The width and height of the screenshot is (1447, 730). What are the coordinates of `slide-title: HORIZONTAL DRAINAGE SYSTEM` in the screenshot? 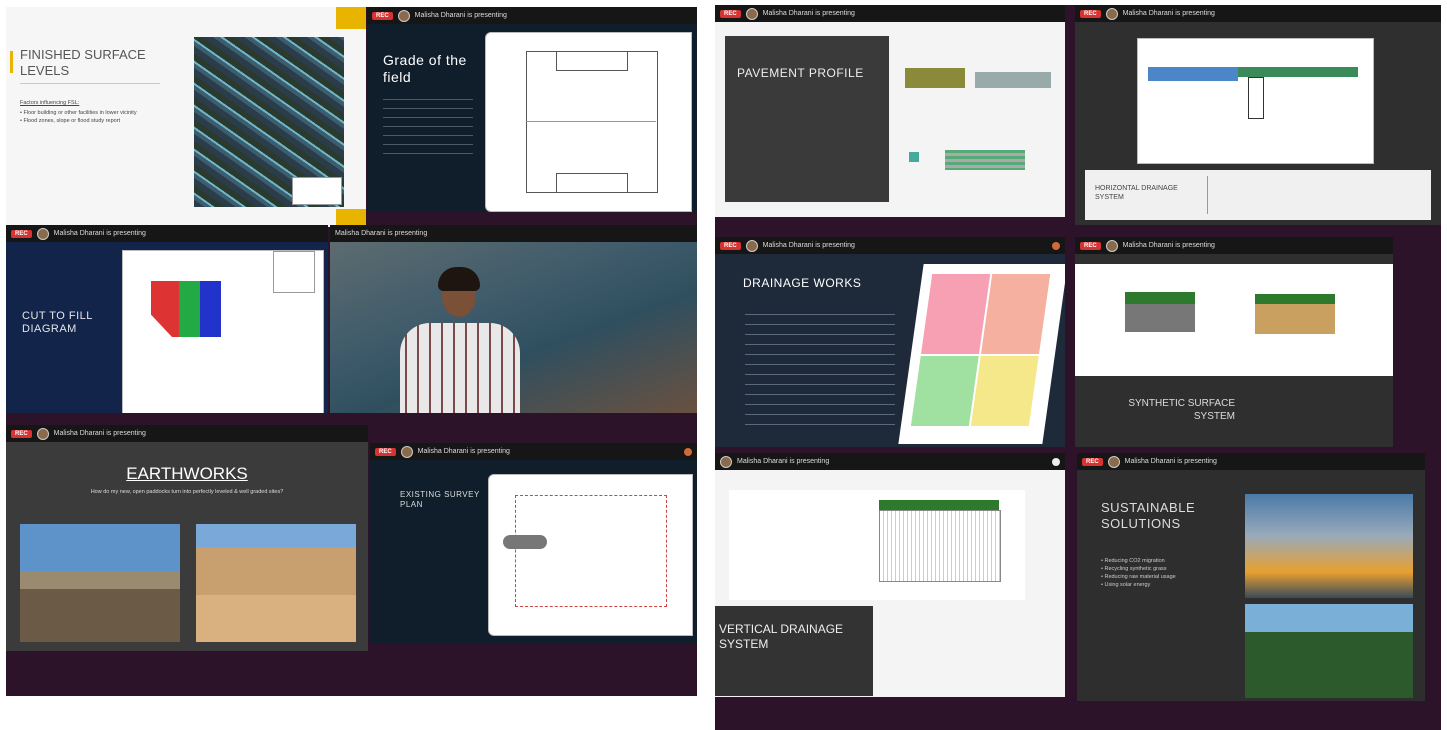 It's located at (1136, 193).